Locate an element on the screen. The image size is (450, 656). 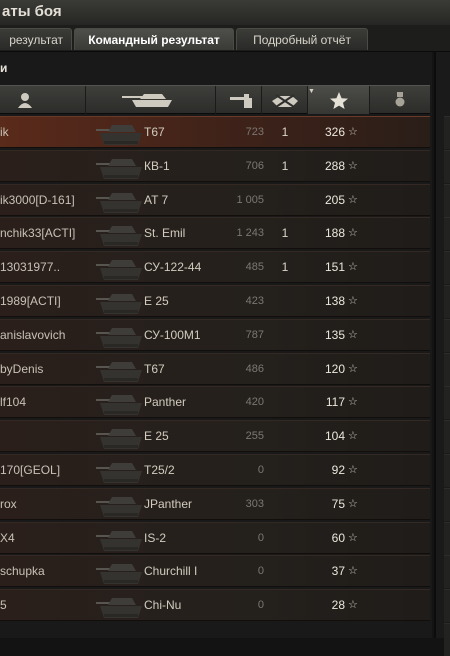
table-row: byDenis T67 486 120 ☆ is located at coordinates (215, 368).